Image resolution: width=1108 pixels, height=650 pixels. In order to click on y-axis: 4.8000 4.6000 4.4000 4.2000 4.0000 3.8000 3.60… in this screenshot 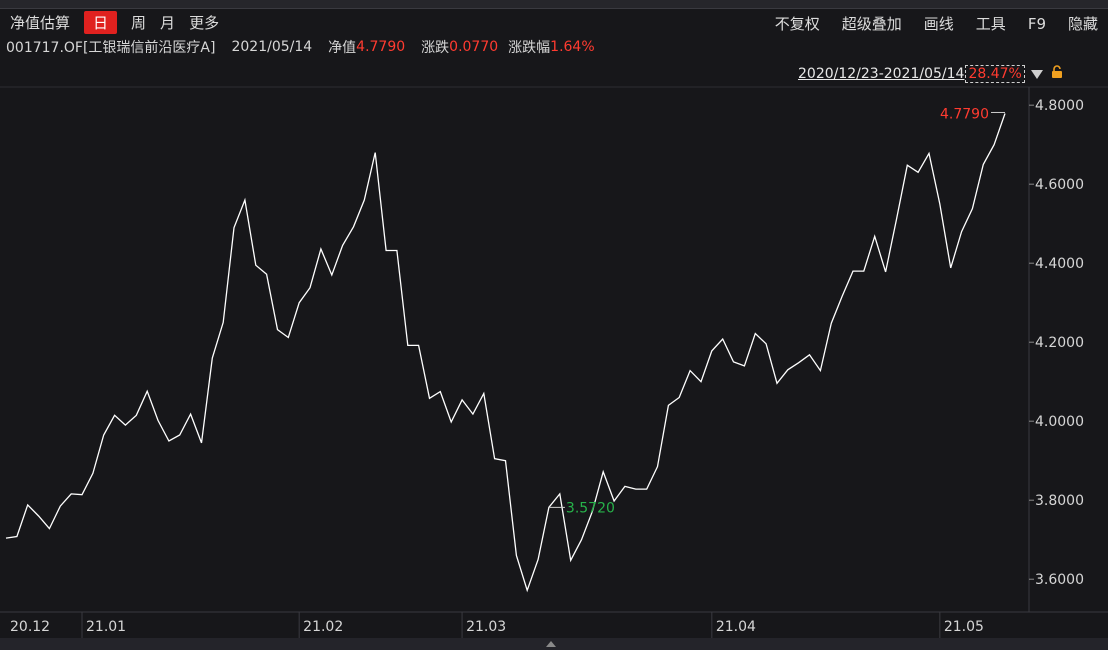, I will do `click(1056, 349)`.